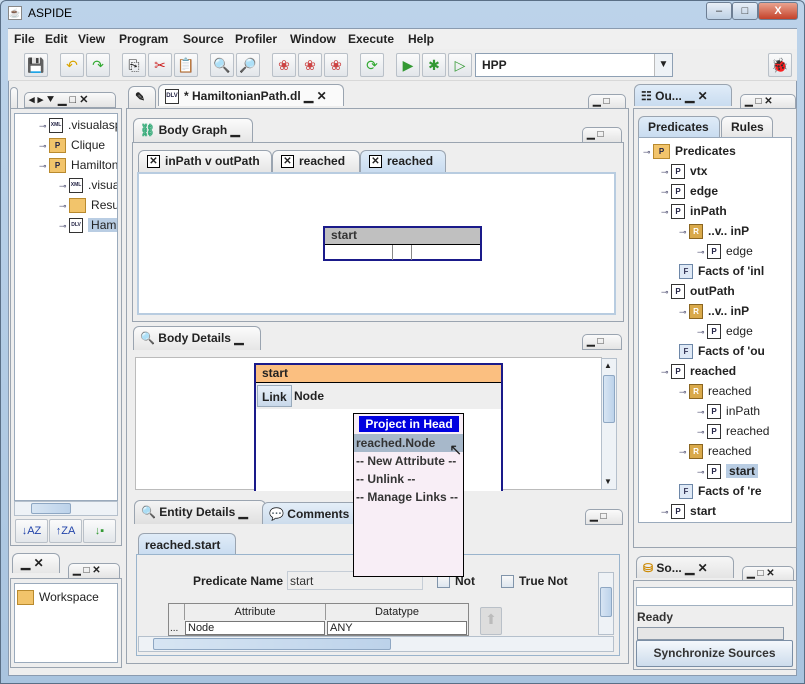  What do you see at coordinates (778, 11) in the screenshot?
I see `close-button: X` at bounding box center [778, 11].